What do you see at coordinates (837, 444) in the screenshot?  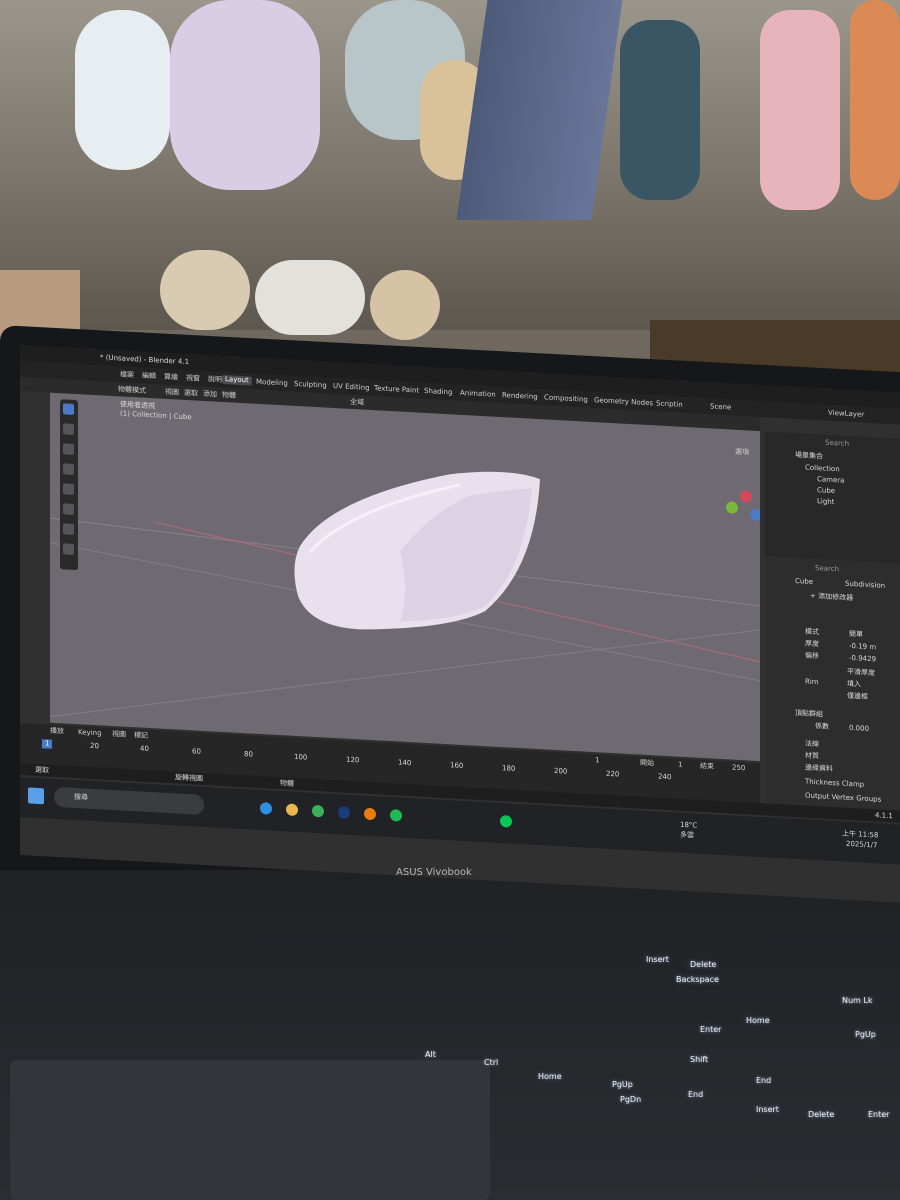 I see `outliner-search: Search` at bounding box center [837, 444].